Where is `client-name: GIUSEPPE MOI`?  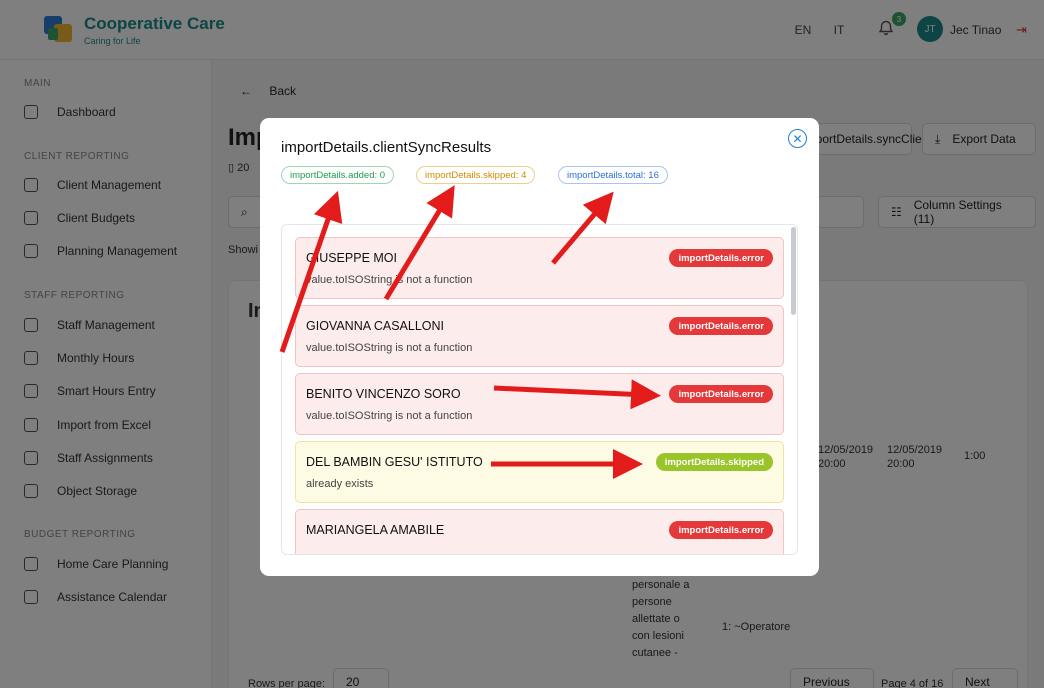 client-name: GIUSEPPE MOI is located at coordinates (351, 258).